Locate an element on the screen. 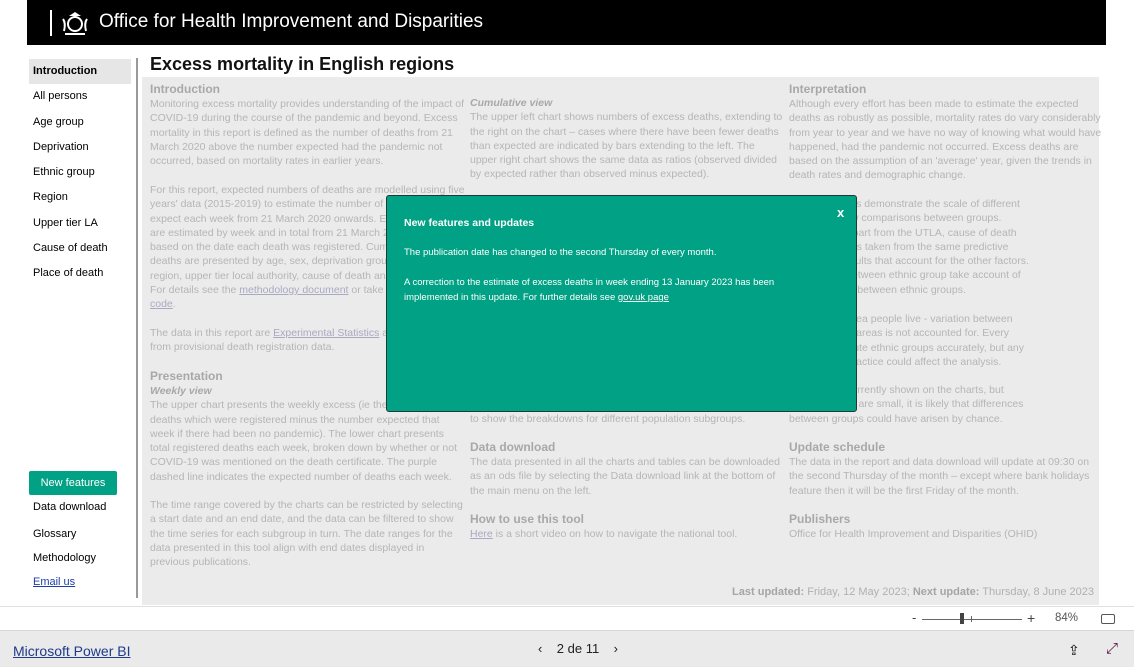  sidebar-item-upper-tier-la: Upper tier LA is located at coordinates (80, 223).